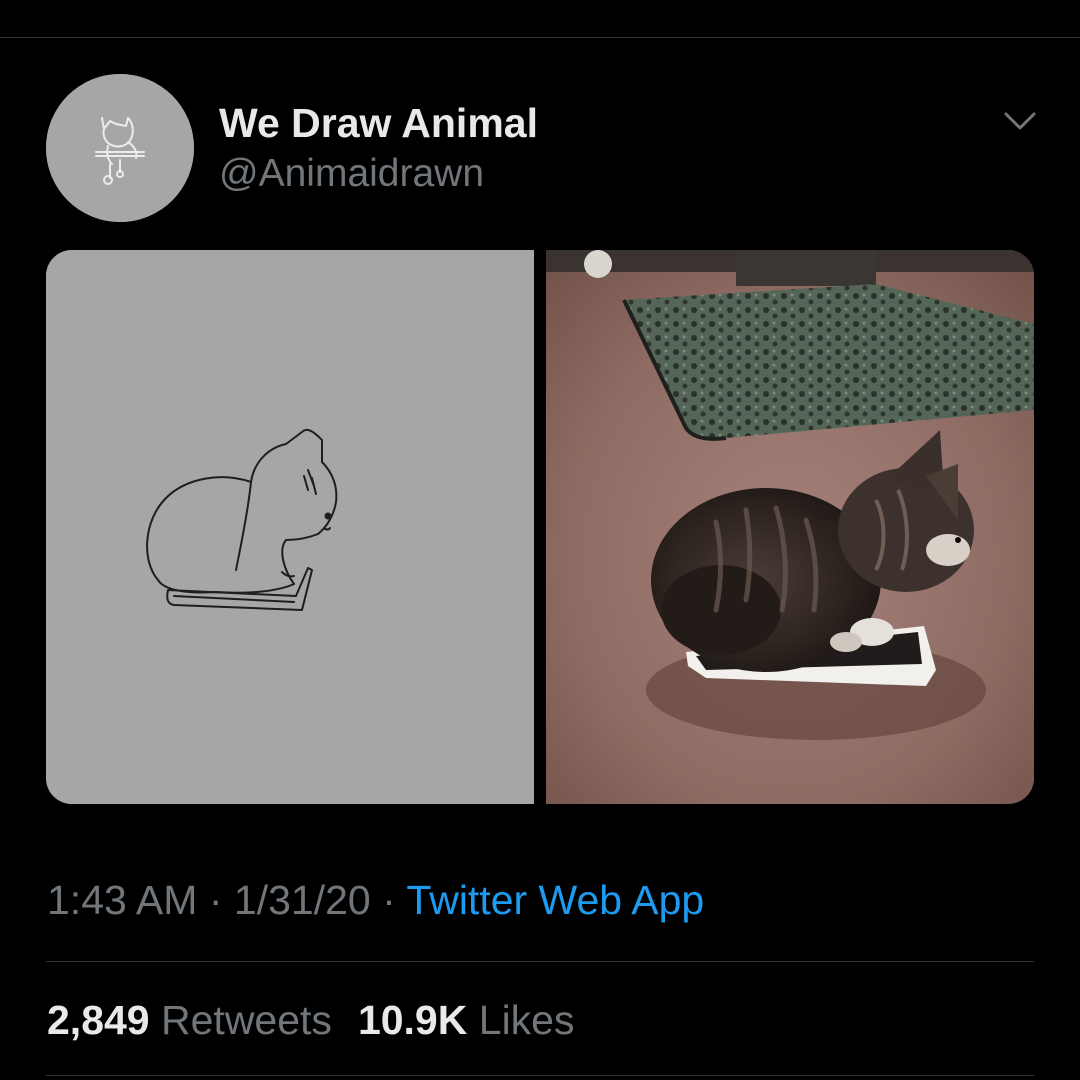 The width and height of the screenshot is (1080, 1080). I want to click on likes-stat: 10.9K Likes, so click(466, 1020).